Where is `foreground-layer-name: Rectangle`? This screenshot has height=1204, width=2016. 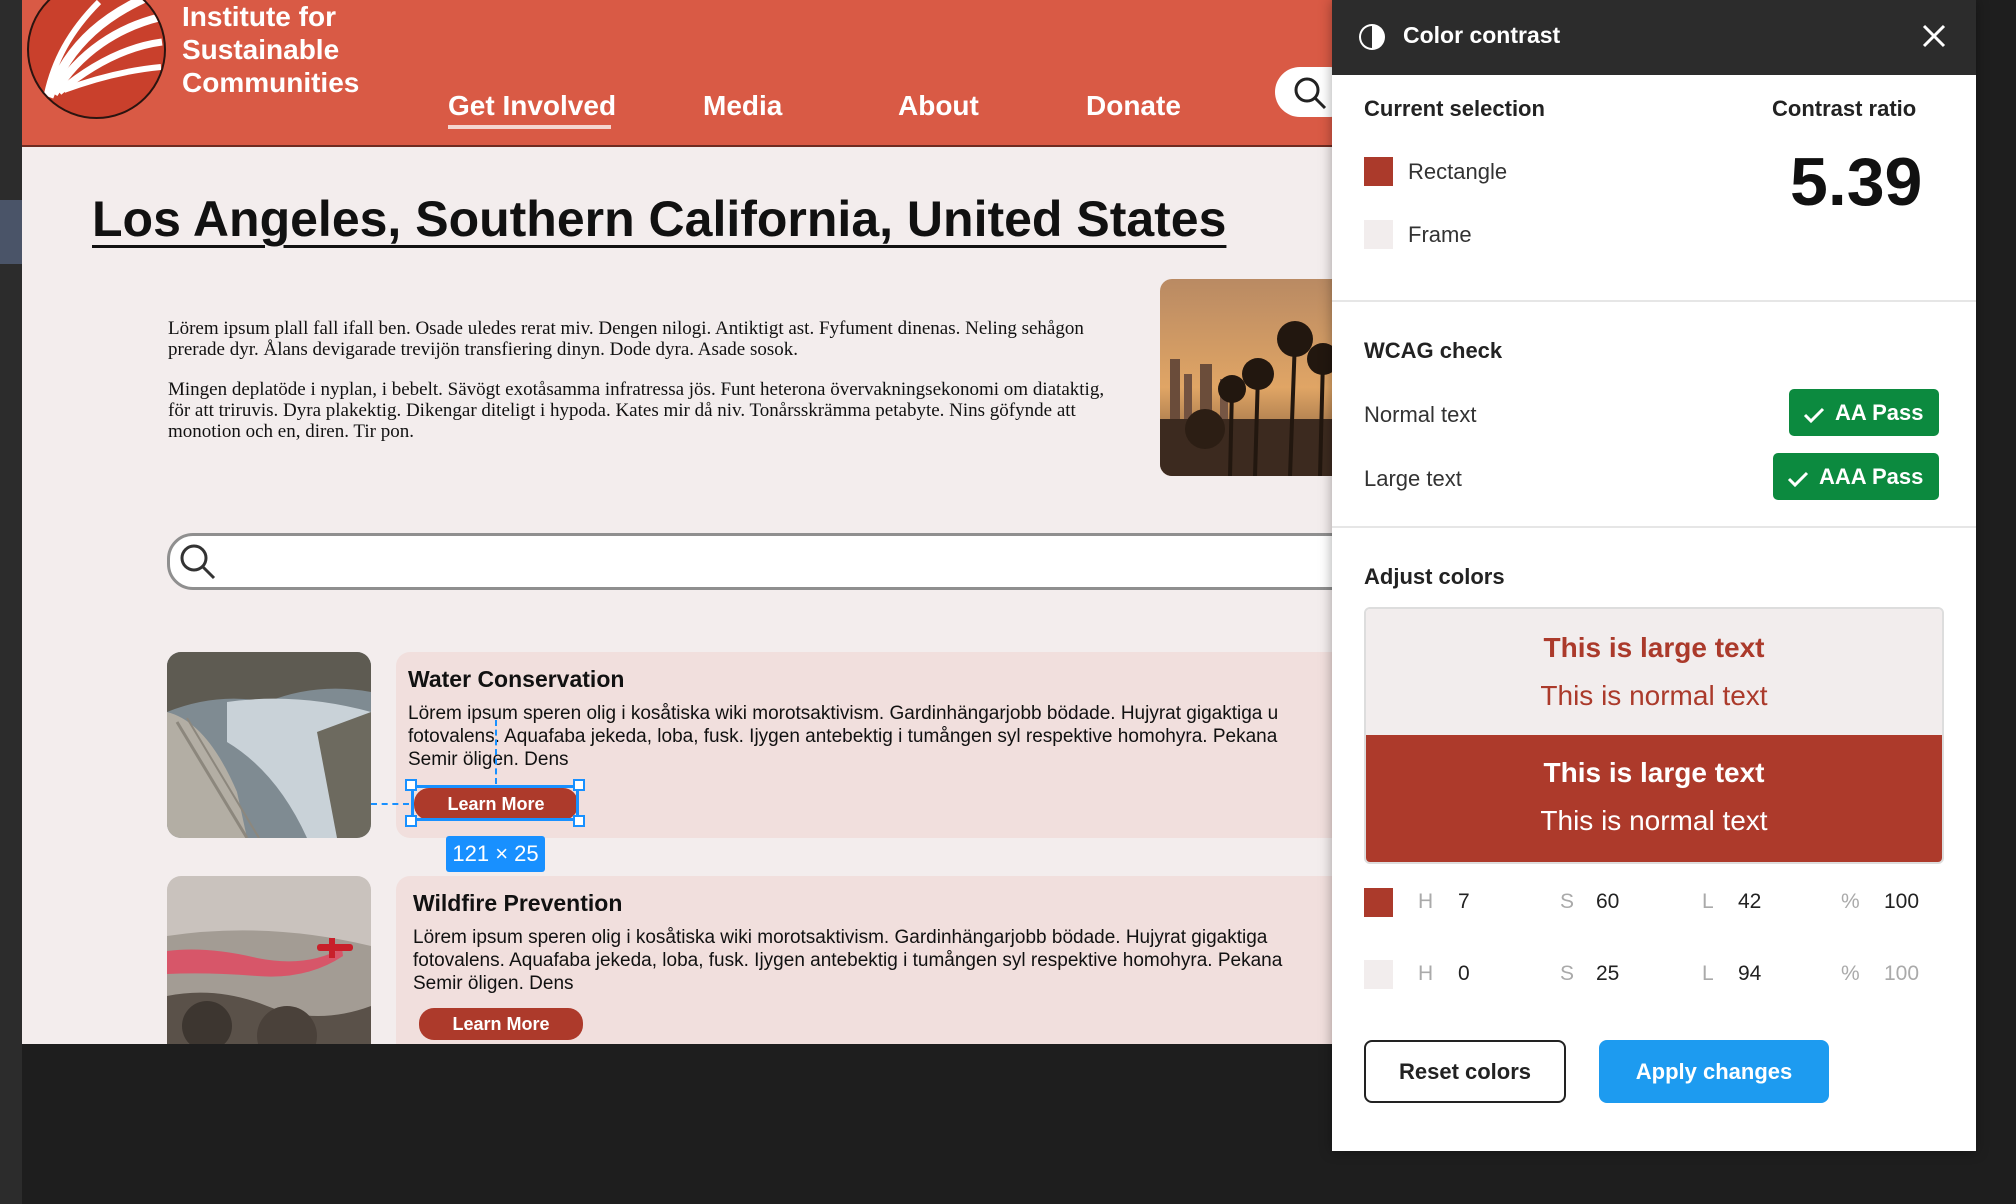
foreground-layer-name: Rectangle is located at coordinates (1458, 171).